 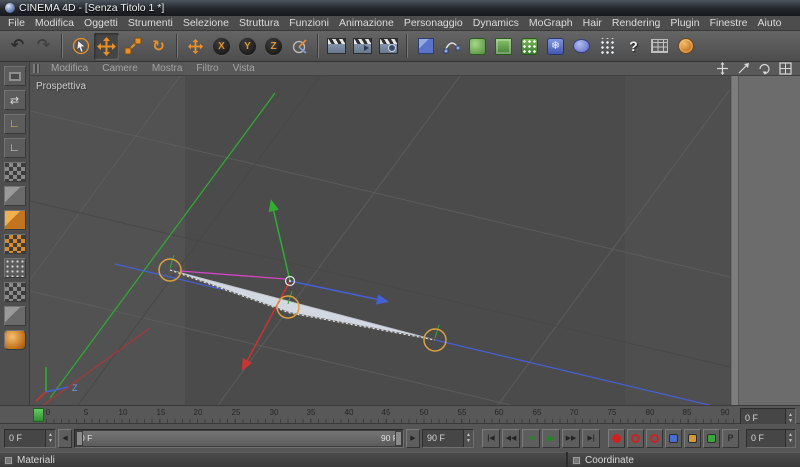 I want to click on menu-item-animazione: Animazione, so click(x=366, y=23).